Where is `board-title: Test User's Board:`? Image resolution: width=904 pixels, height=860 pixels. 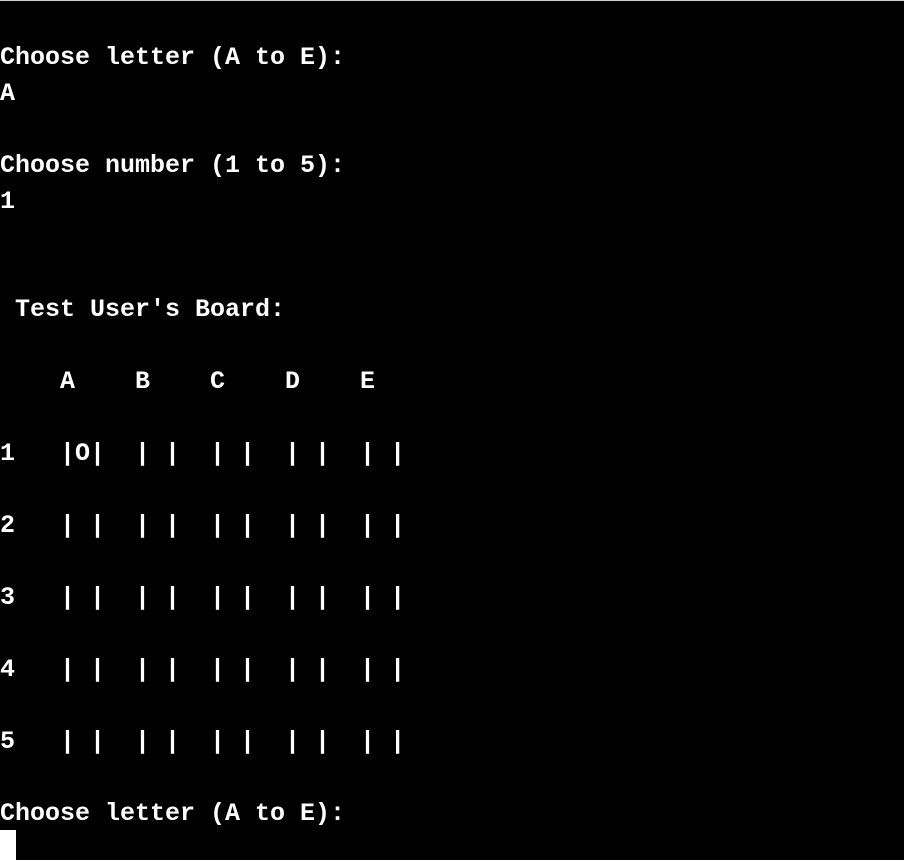
board-title: Test User's Board: is located at coordinates (143, 309).